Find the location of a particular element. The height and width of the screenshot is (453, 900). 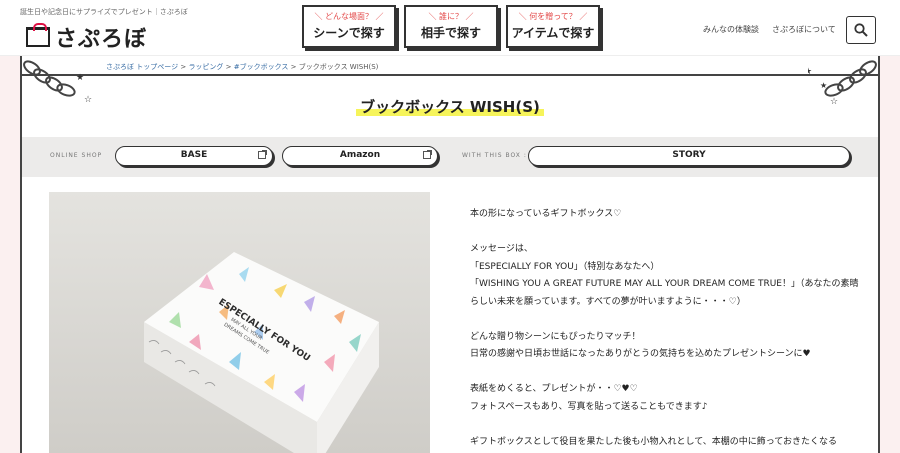

nav-link-about: さぷろぼについて is located at coordinates (804, 29).